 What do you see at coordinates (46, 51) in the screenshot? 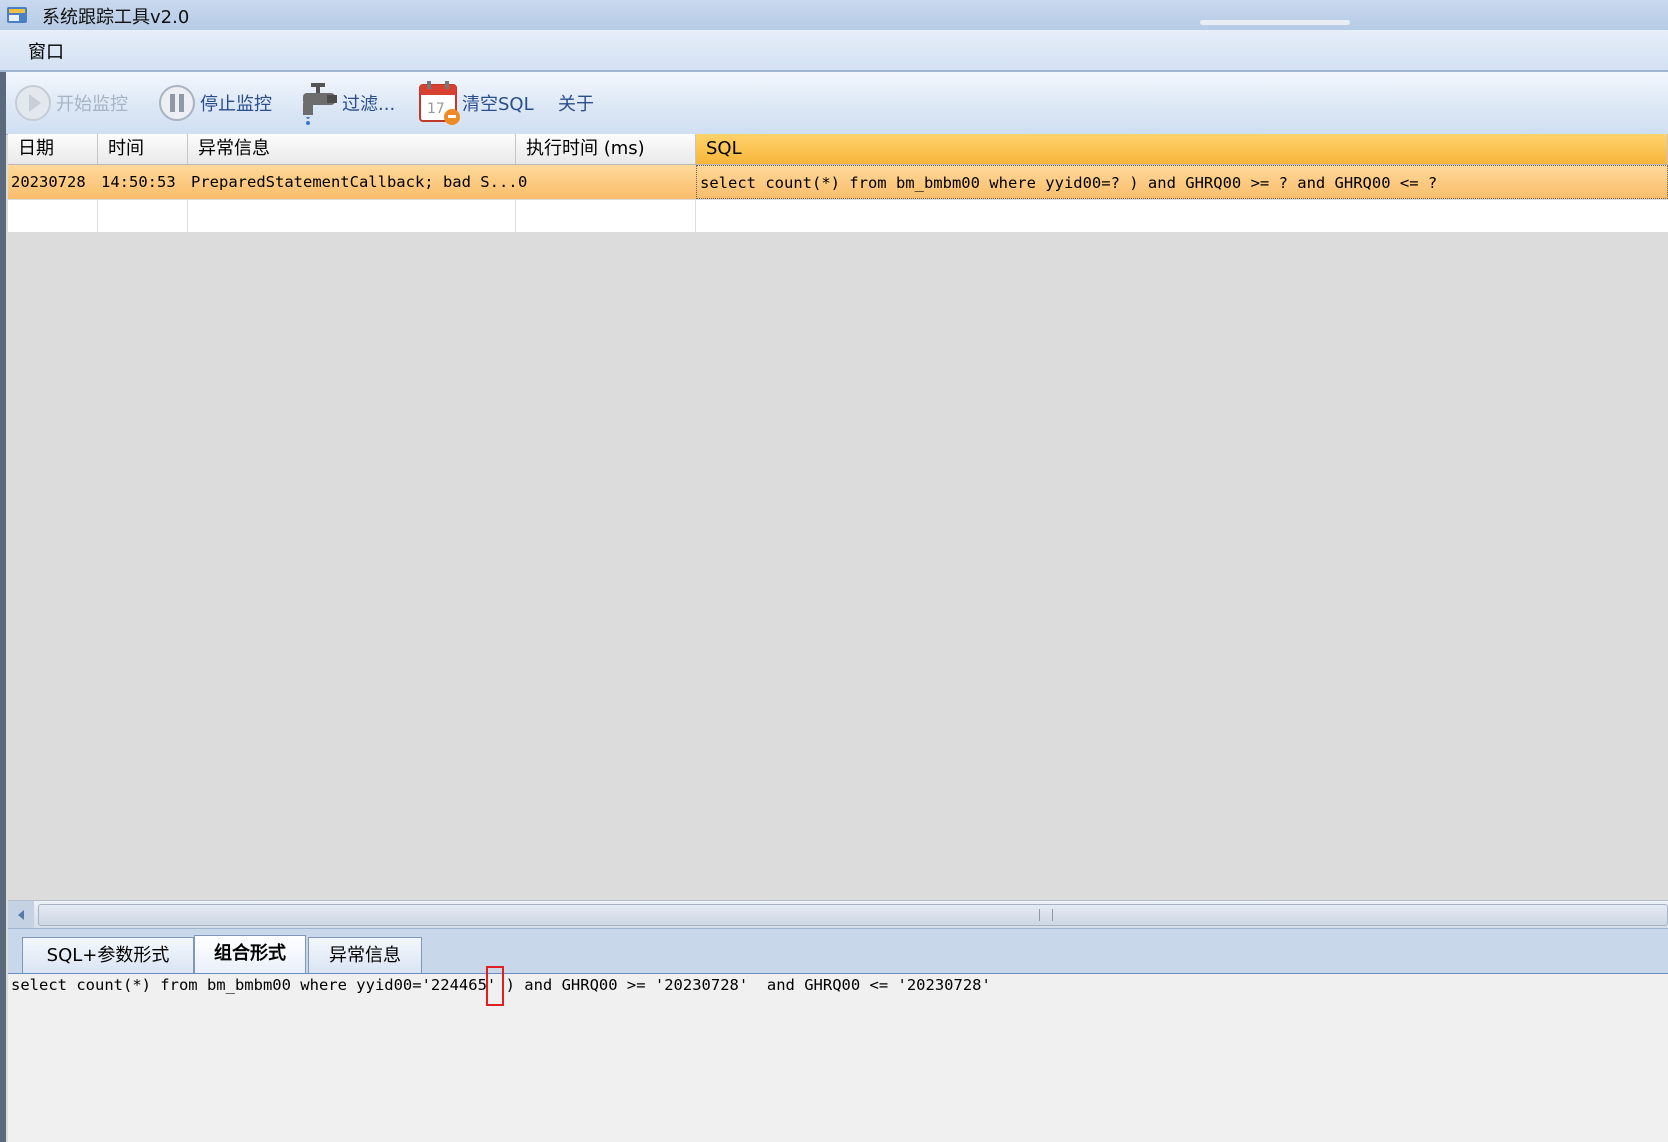
I see `menu-window: 窗口` at bounding box center [46, 51].